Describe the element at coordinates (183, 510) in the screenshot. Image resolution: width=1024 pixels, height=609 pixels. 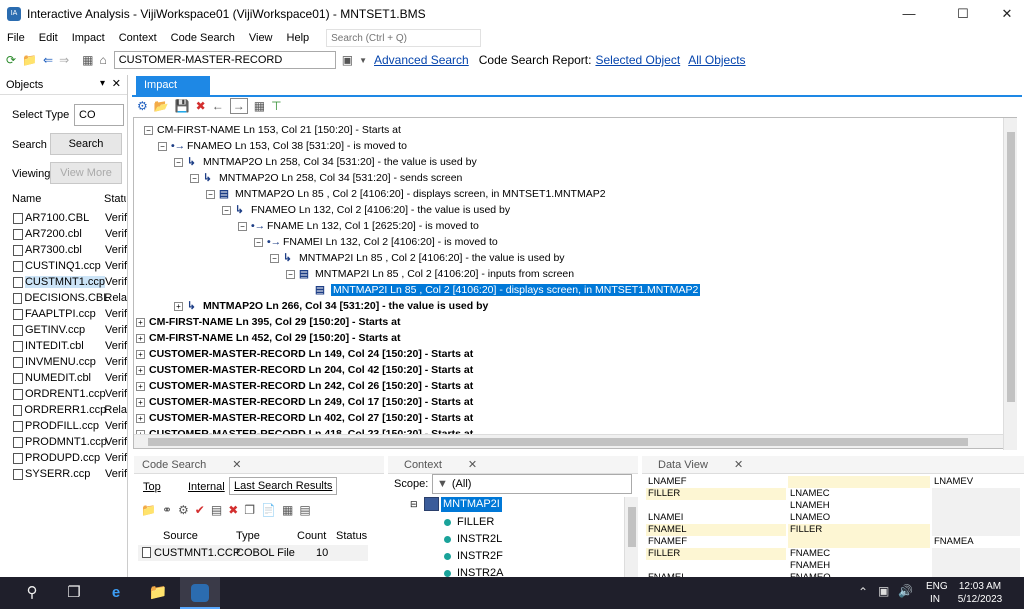
I see `gear-icon: ⚙` at that location.